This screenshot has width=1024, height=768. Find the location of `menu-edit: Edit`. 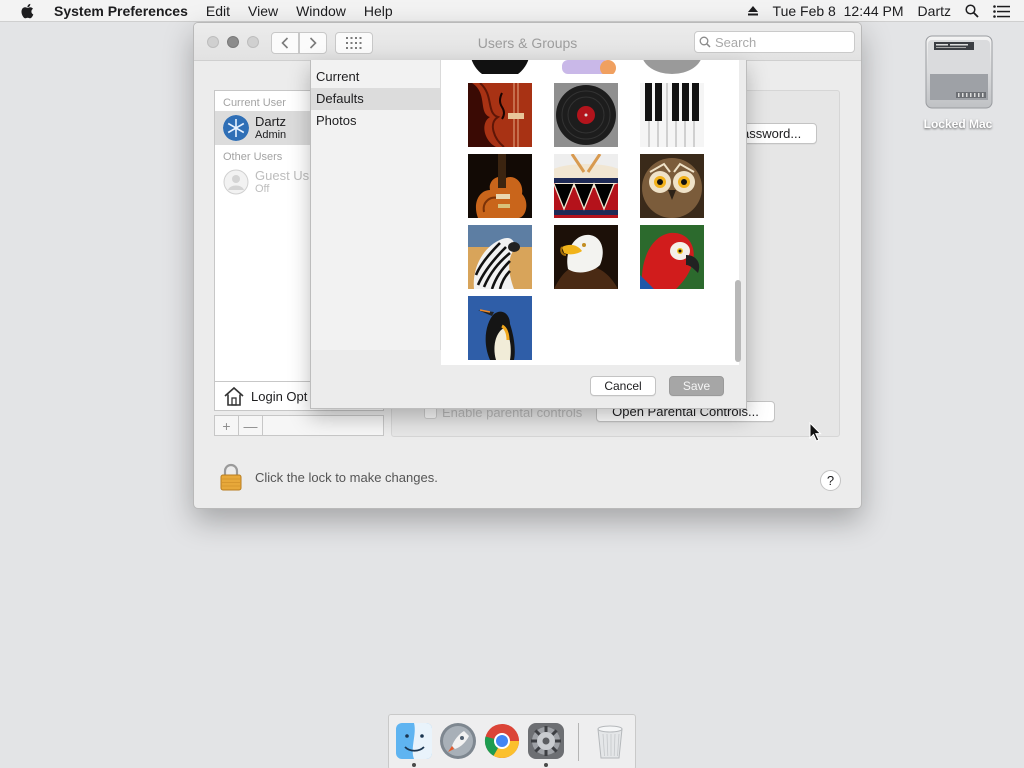

menu-edit: Edit is located at coordinates (218, 11).